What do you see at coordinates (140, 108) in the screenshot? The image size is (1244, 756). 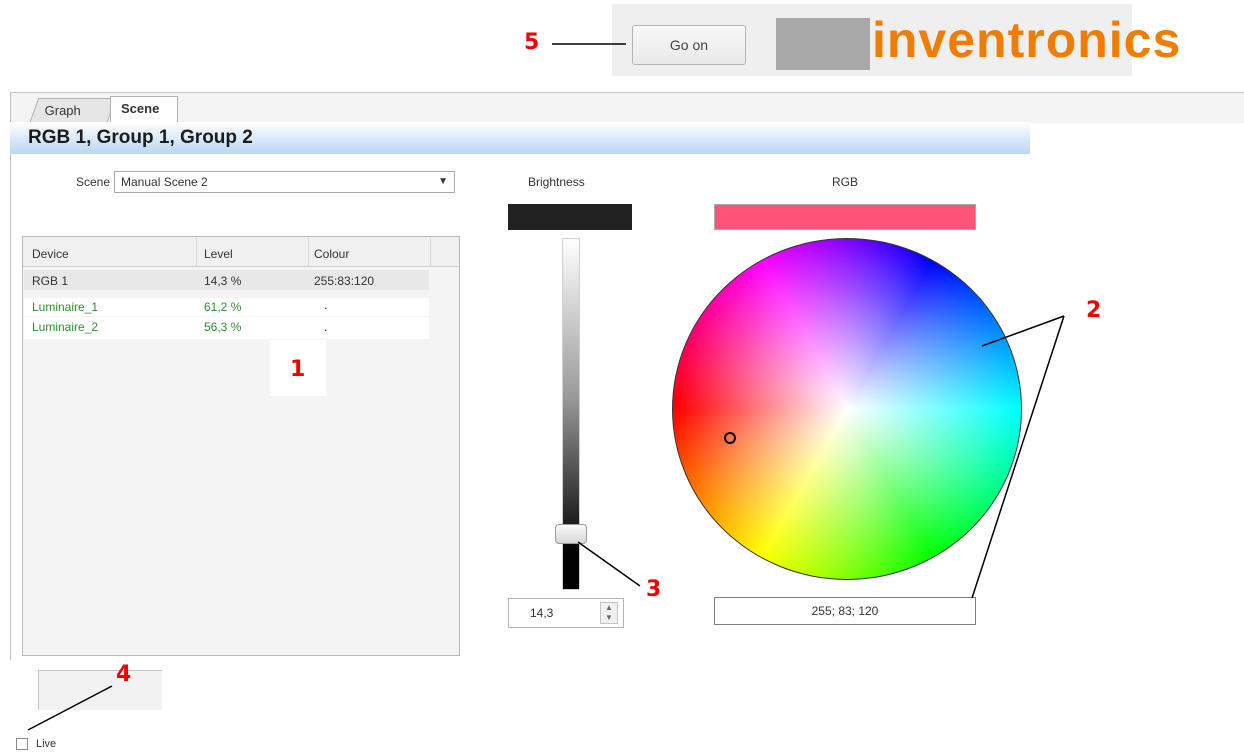 I see `tab-scene-label: Scene` at bounding box center [140, 108].